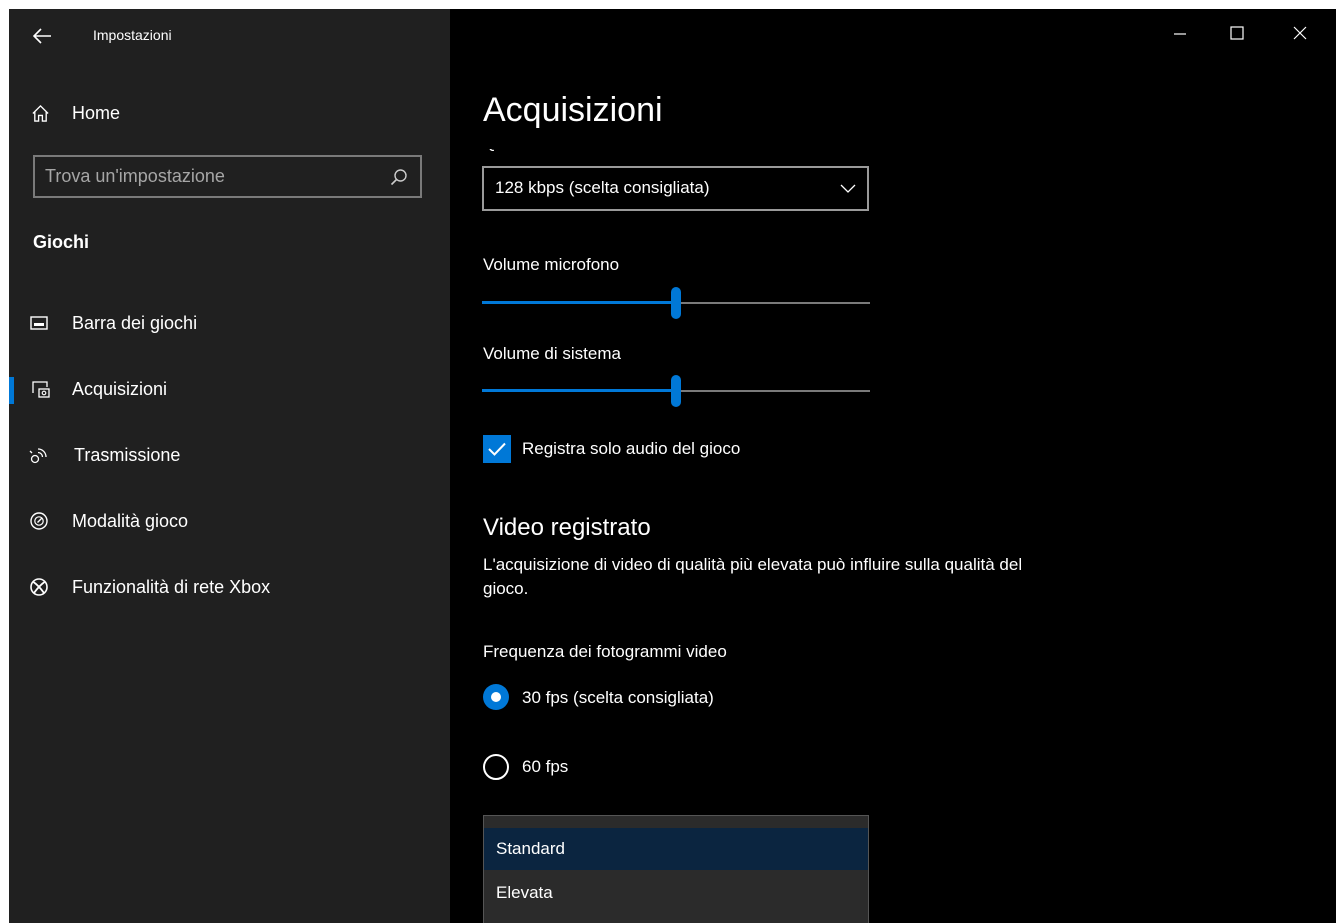 This screenshot has width=1336, height=923. I want to click on video-quality-dropdown-list: Standard Elevata, so click(676, 869).